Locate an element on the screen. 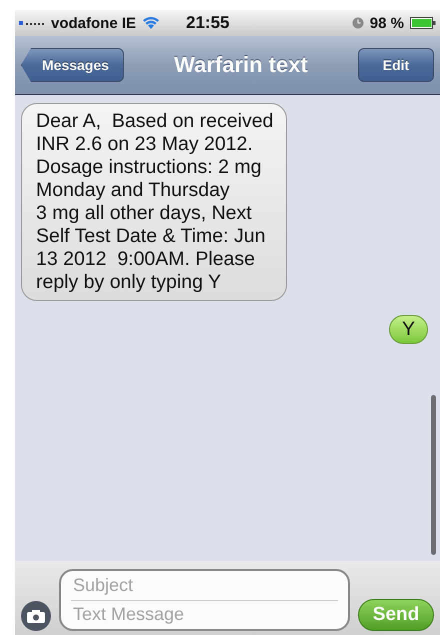  conversation-title: Warfarin text is located at coordinates (241, 65).